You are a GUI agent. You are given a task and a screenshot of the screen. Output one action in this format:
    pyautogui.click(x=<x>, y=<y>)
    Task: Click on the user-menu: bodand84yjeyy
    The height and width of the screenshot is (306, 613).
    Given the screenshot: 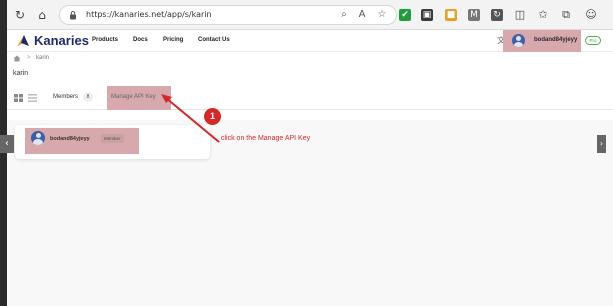 What is the action you would take?
    pyautogui.click(x=542, y=41)
    